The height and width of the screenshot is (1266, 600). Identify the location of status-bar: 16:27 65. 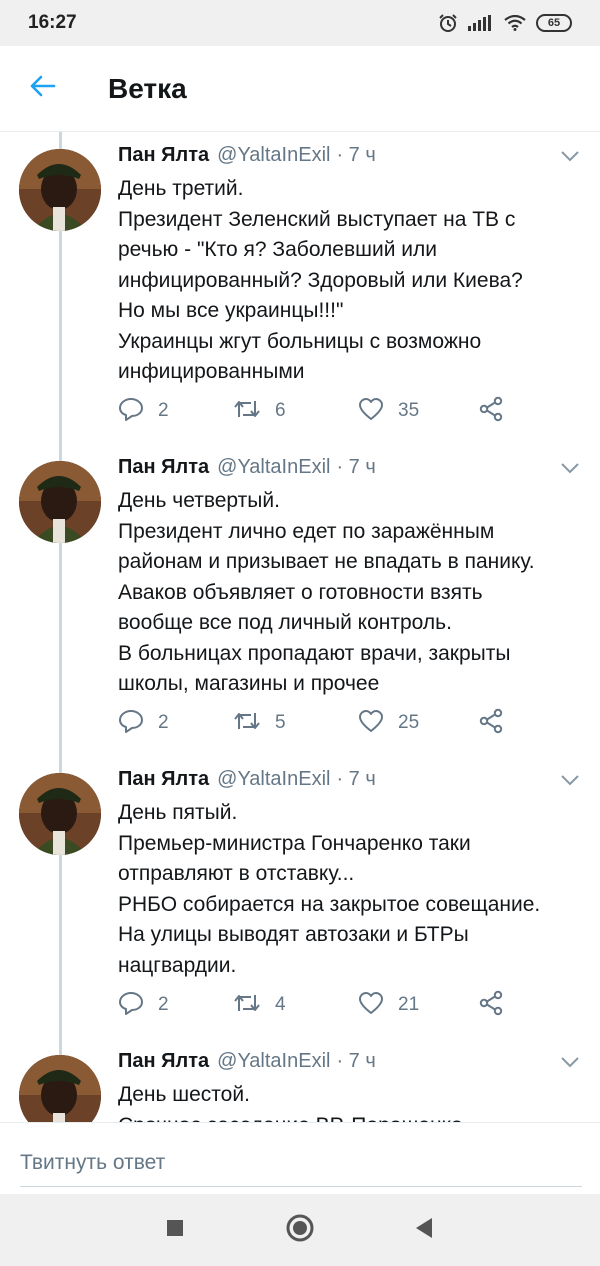
(300, 23).